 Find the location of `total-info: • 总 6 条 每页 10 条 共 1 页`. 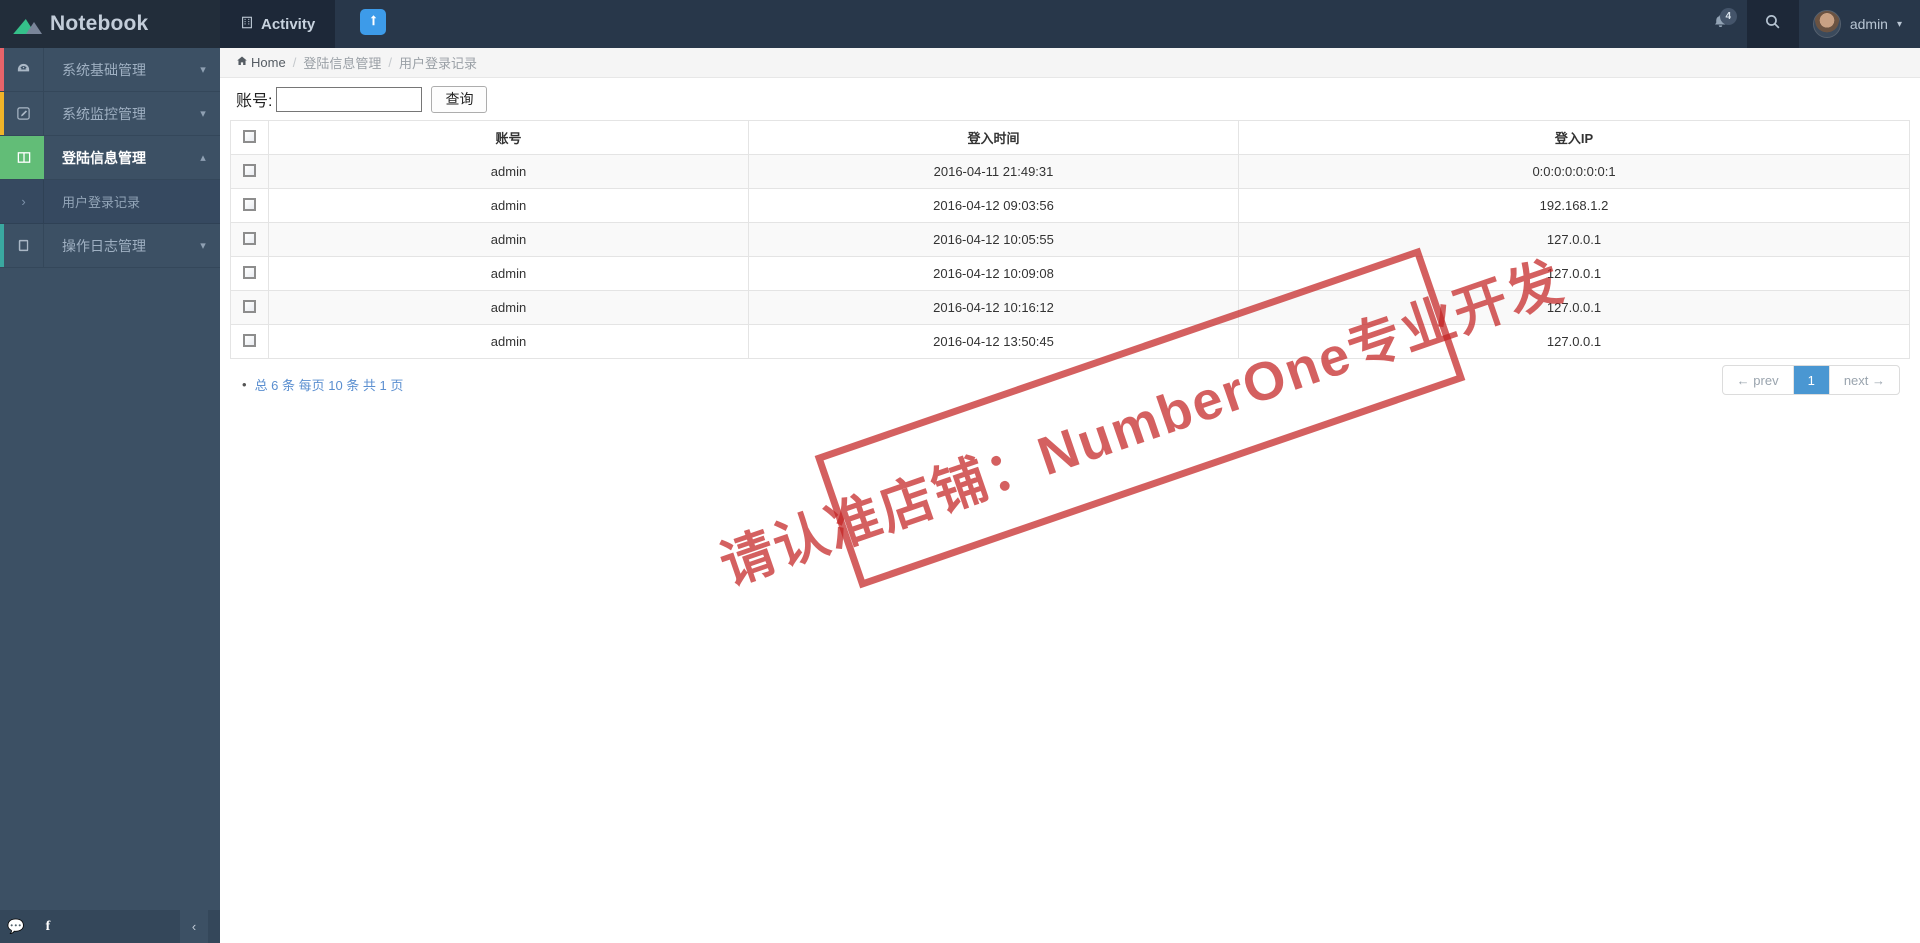

total-info: • 总 6 条 每页 10 条 共 1 页 is located at coordinates (322, 384).